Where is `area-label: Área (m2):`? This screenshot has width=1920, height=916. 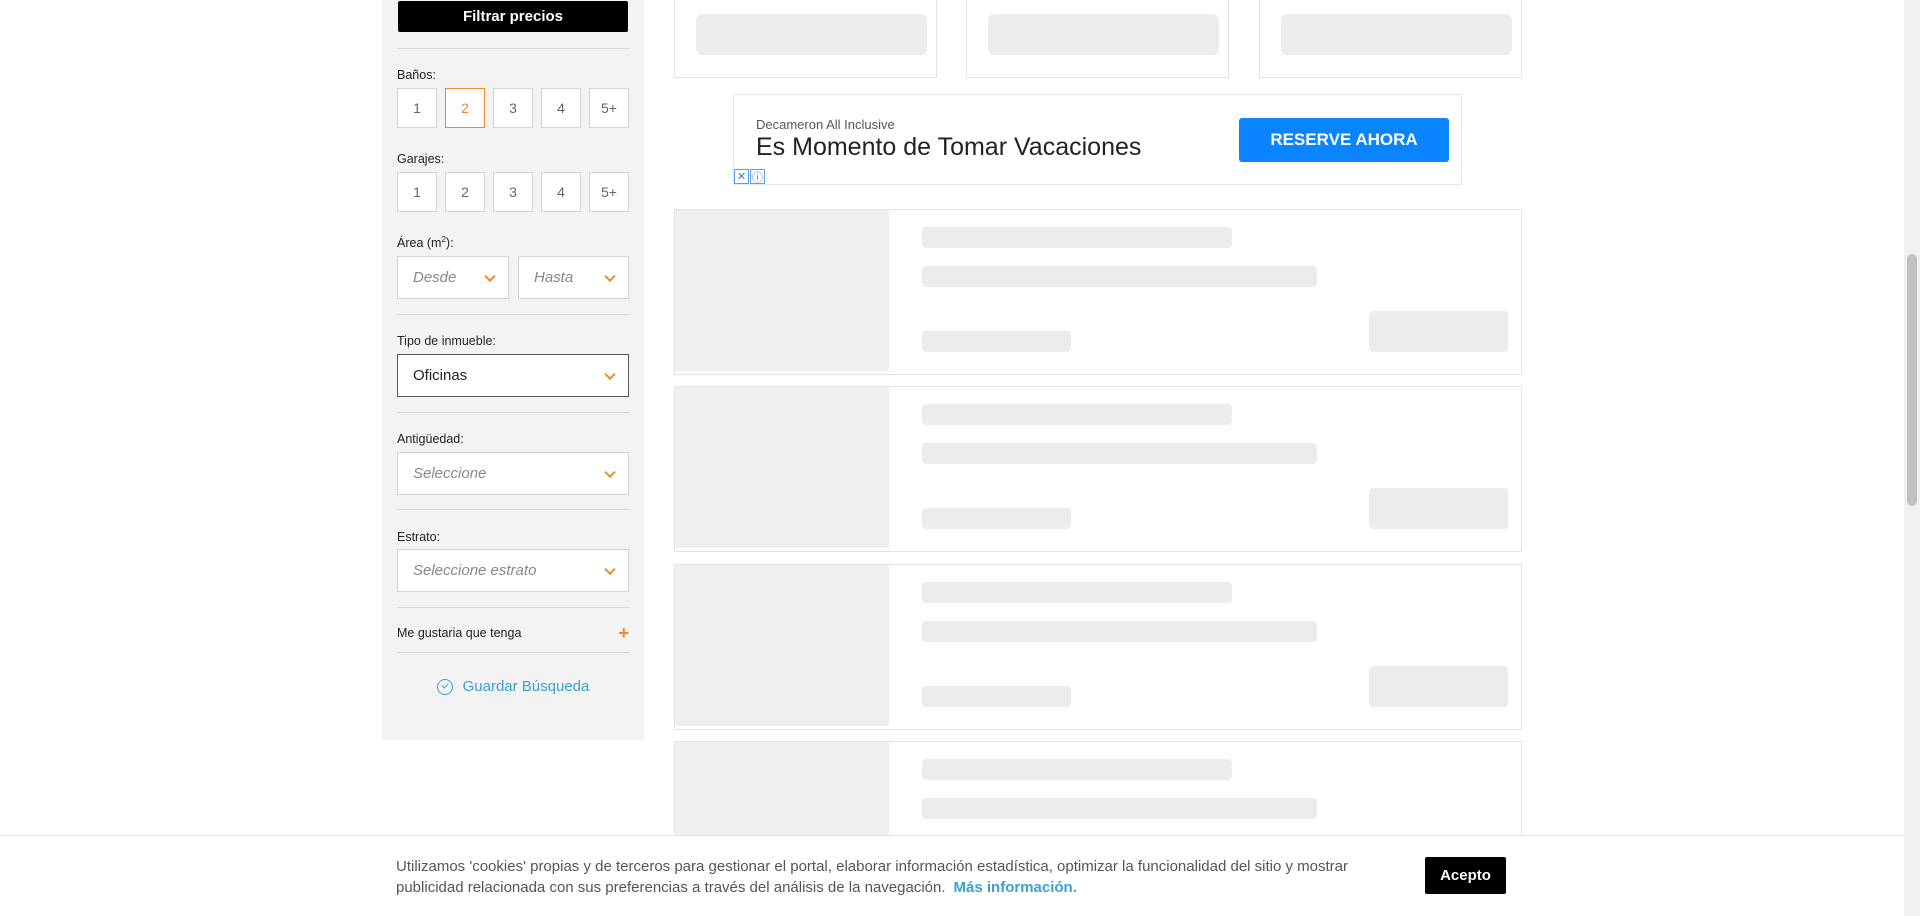
area-label: Área (m2): is located at coordinates (425, 242).